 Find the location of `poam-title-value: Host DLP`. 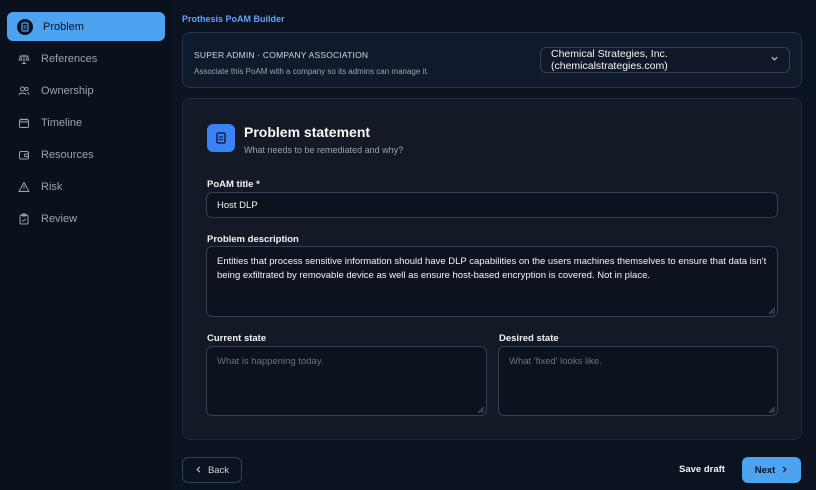

poam-title-value: Host DLP is located at coordinates (237, 205).